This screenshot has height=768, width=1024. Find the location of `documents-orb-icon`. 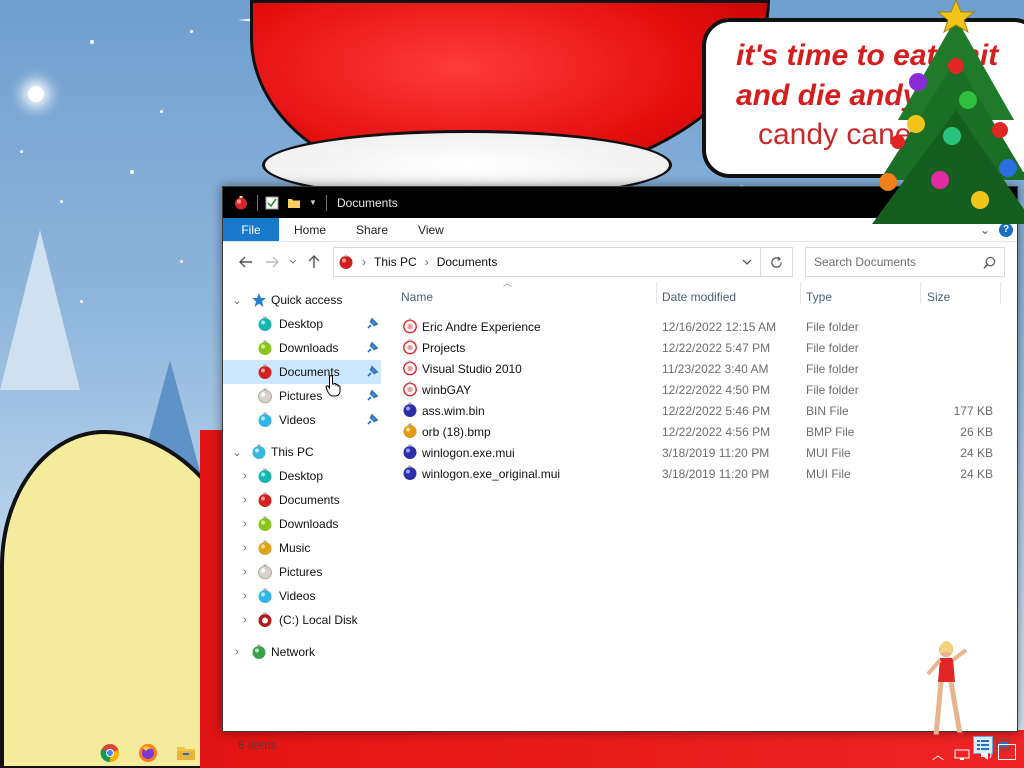

documents-orb-icon is located at coordinates (265, 499).